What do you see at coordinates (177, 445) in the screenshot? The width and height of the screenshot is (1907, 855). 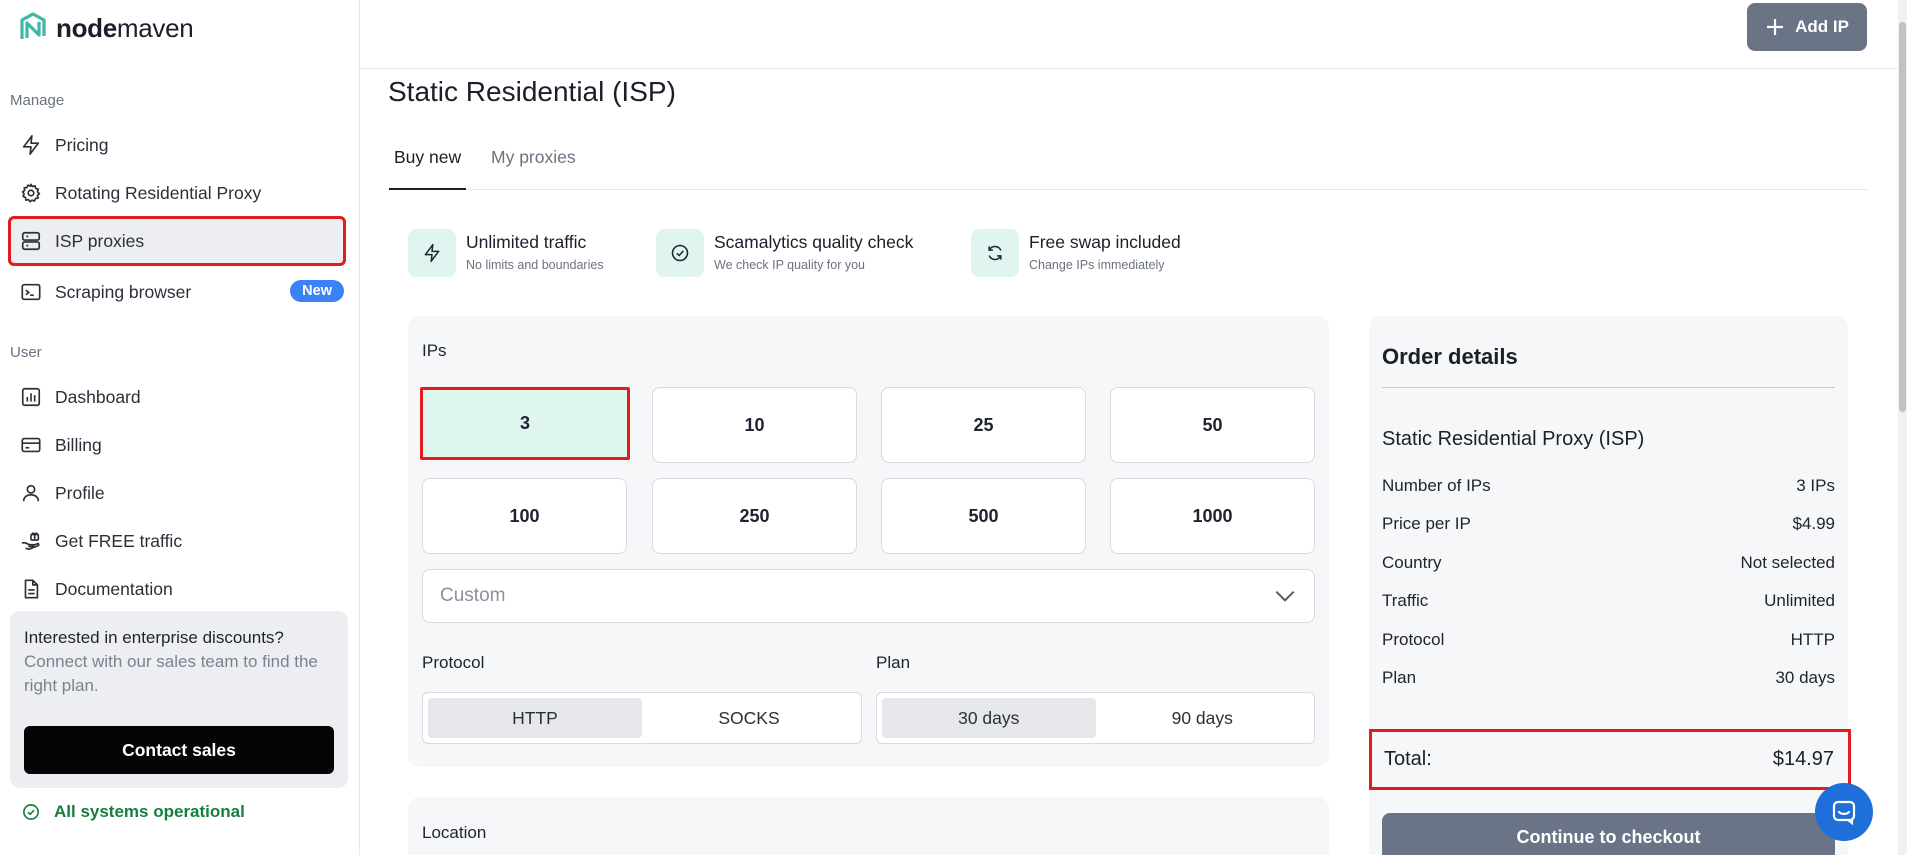 I see `sidebar-item-billing: Billing` at bounding box center [177, 445].